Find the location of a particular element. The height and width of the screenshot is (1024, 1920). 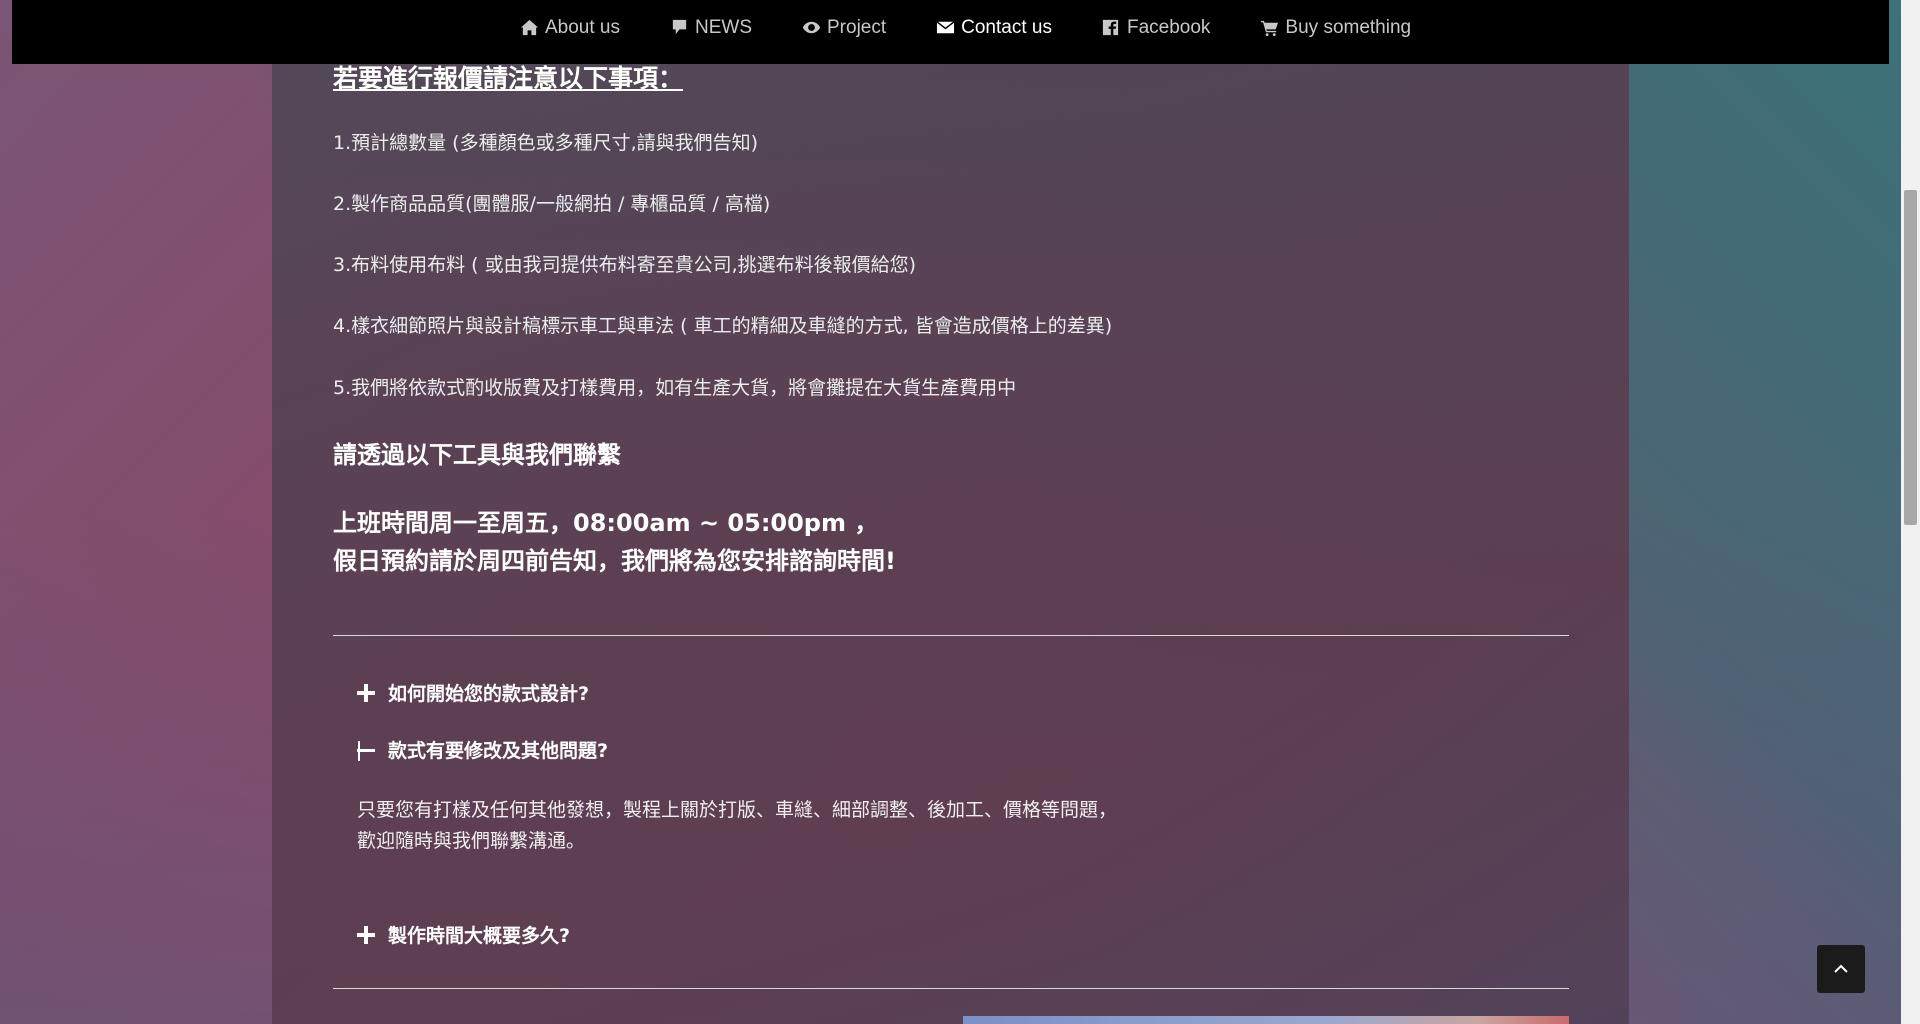

faq-title-2: 款式有要修改及其他問題? is located at coordinates (498, 751).